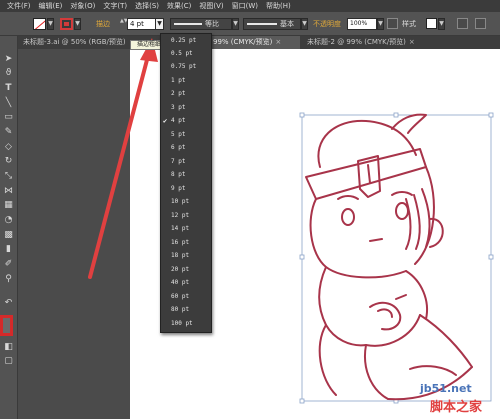  Describe the element at coordinates (123, 158) in the screenshot. I see `annotation-arrow` at that location.